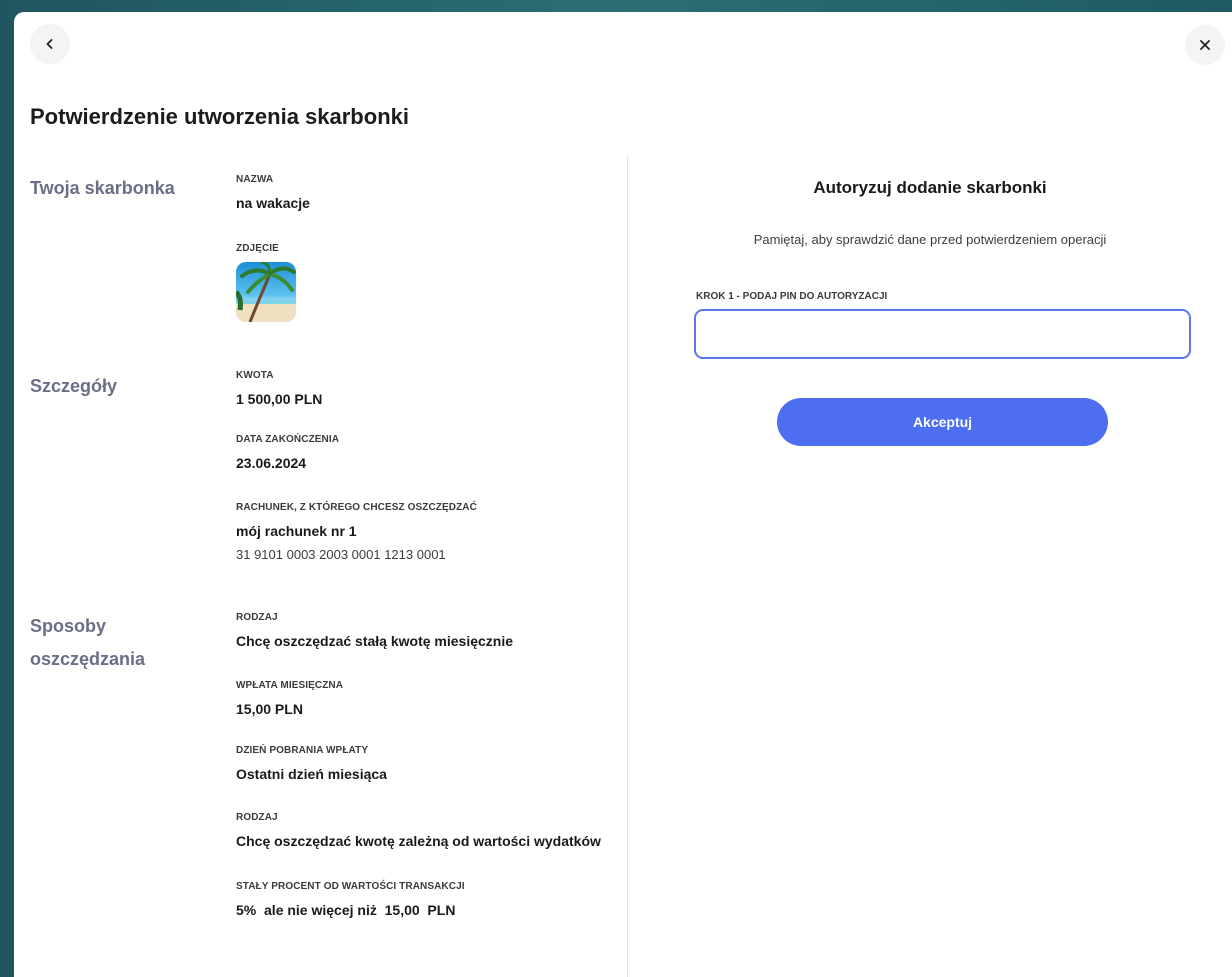  Describe the element at coordinates (88, 659) in the screenshot. I see `section-title-line: oszczędzania` at that location.